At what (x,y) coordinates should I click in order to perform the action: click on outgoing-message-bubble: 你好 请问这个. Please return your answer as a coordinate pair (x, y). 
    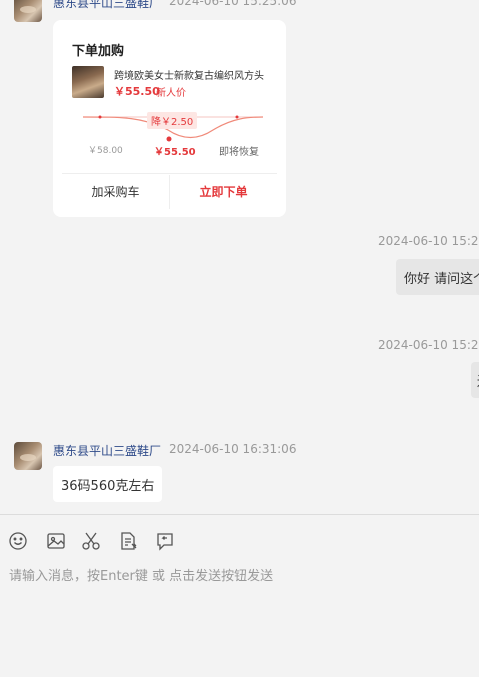
    Looking at the image, I should click on (437, 277).